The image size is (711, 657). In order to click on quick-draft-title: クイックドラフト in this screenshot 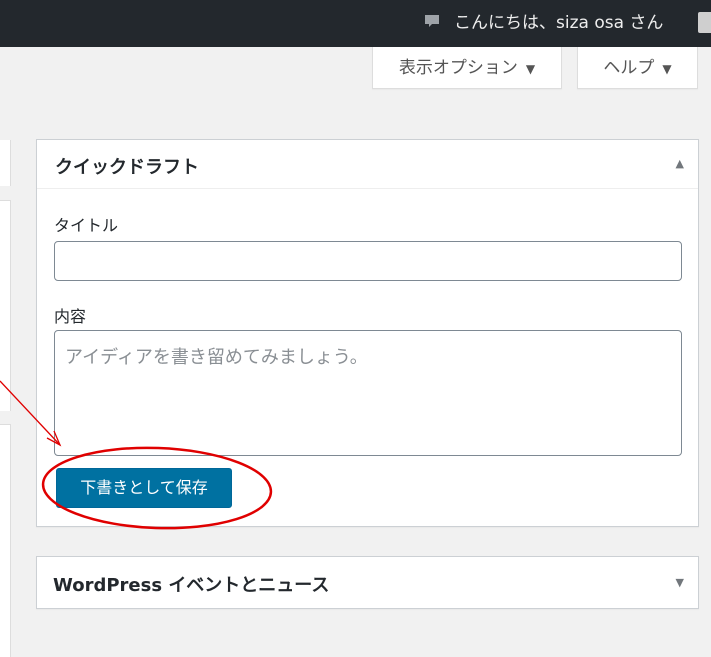, I will do `click(127, 167)`.